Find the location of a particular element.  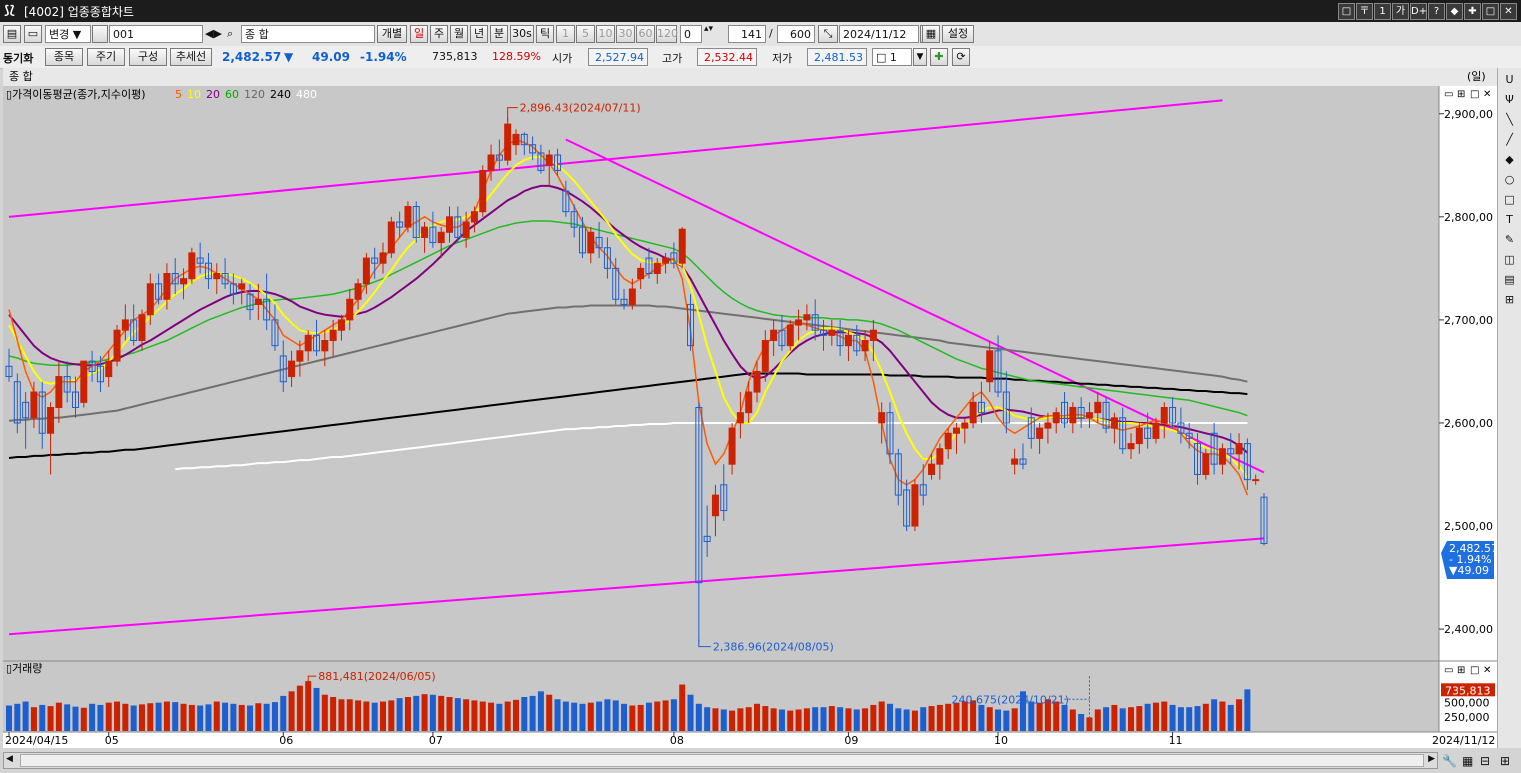

period-button: 주기 is located at coordinates (106, 57).